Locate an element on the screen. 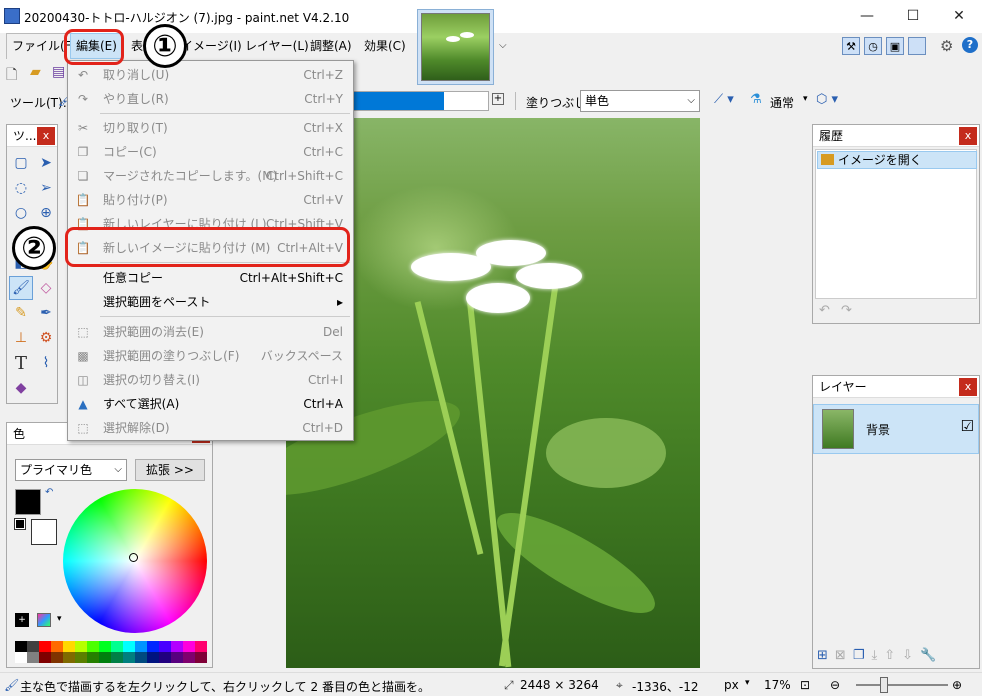 Image resolution: width=982 pixels, height=696 pixels. edit-optional-copy-item: 任意コピー Ctrl+Alt+Shift+C is located at coordinates (210, 278).